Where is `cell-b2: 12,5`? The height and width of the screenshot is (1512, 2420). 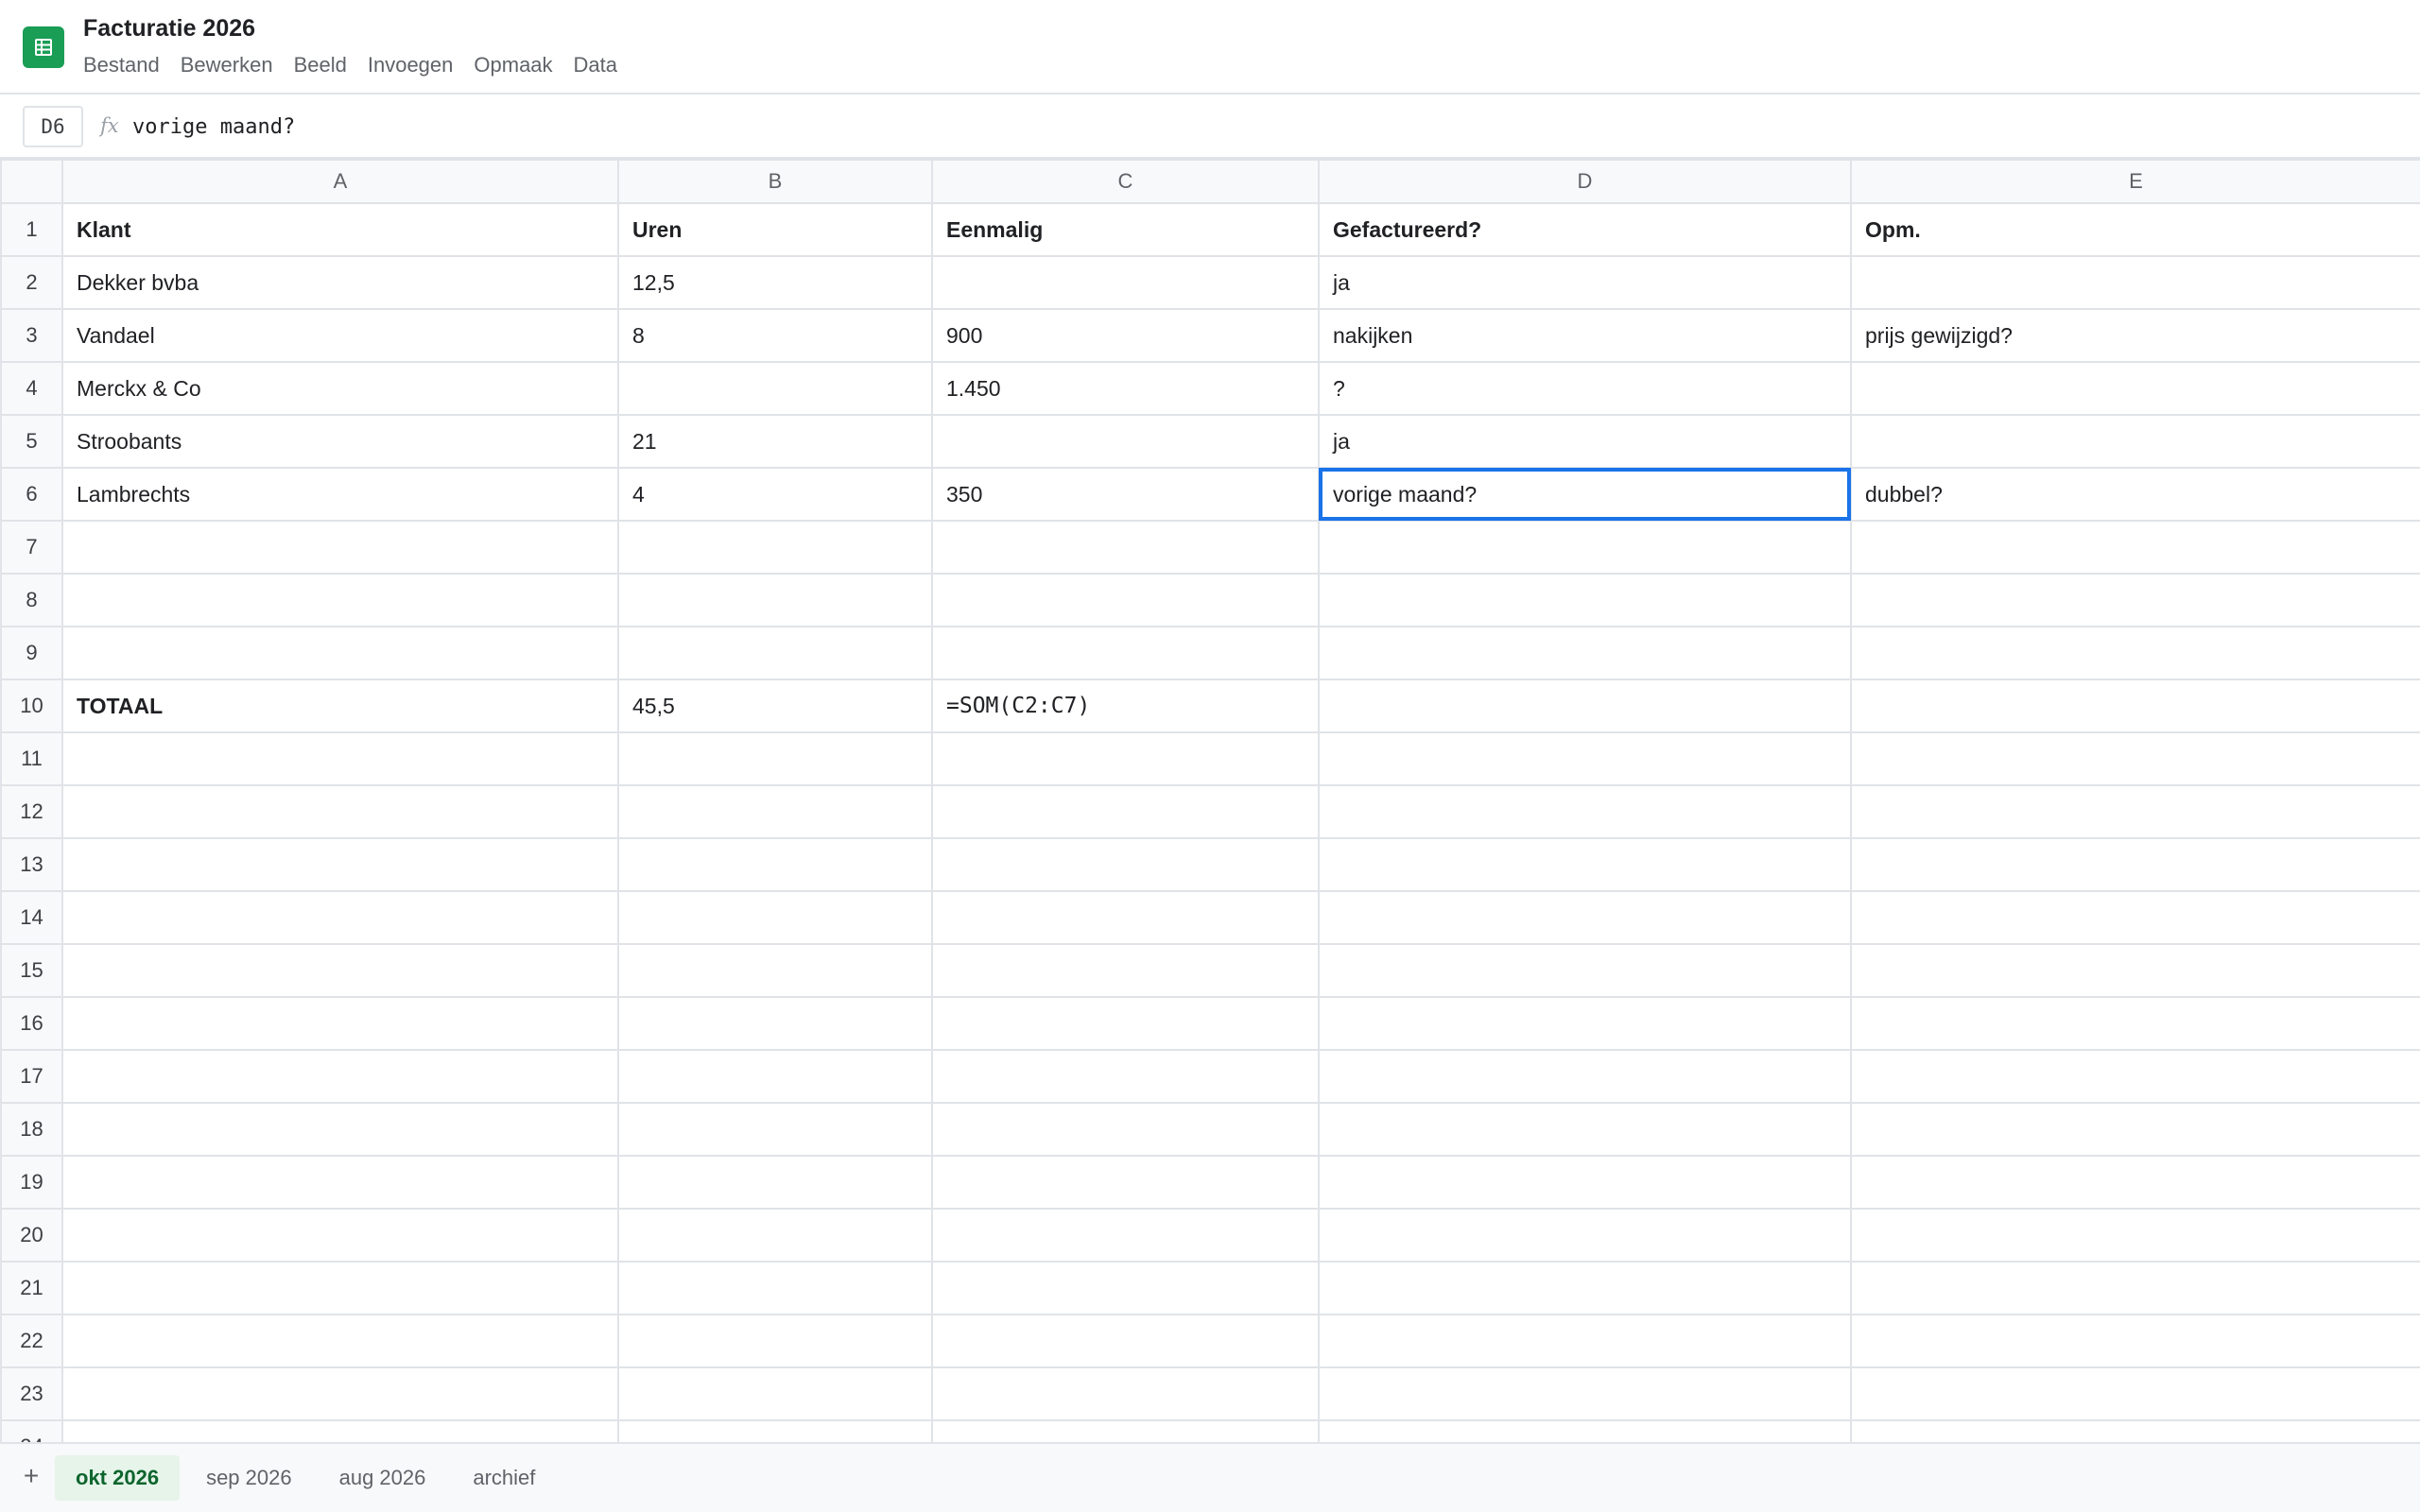
cell-b2: 12,5 is located at coordinates (775, 282).